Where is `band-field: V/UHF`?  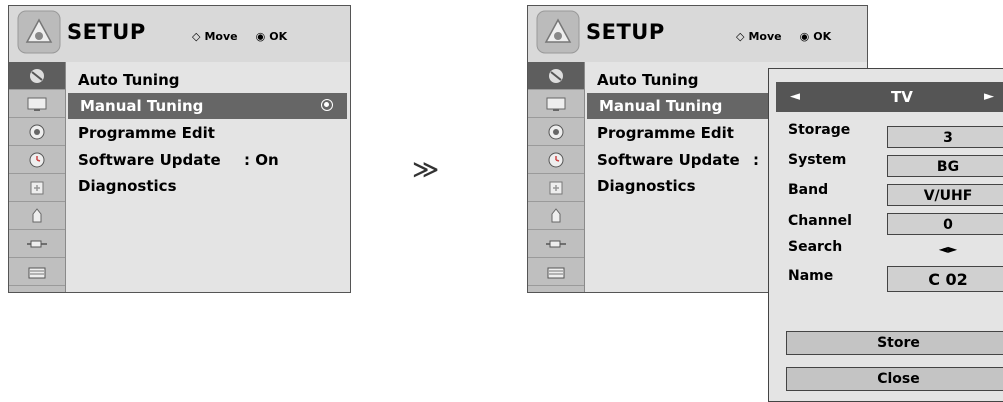 band-field: V/UHF is located at coordinates (945, 195).